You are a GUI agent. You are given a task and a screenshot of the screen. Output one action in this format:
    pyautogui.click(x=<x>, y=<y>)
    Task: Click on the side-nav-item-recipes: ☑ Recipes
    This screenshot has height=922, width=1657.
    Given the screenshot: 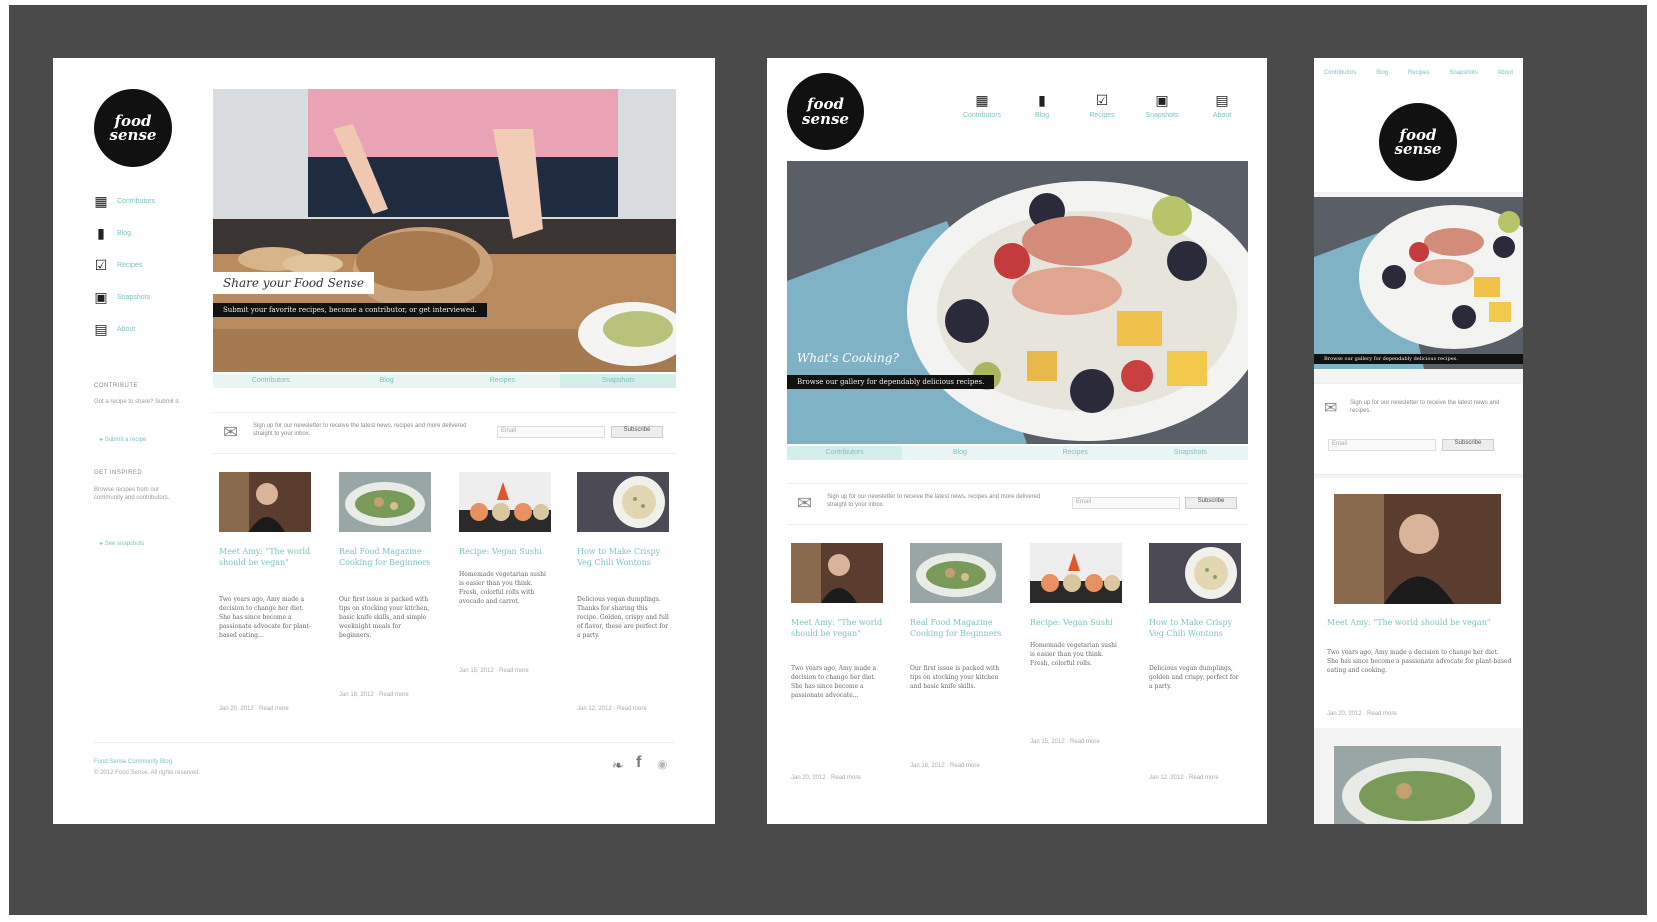 What is the action you would take?
    pyautogui.click(x=118, y=265)
    